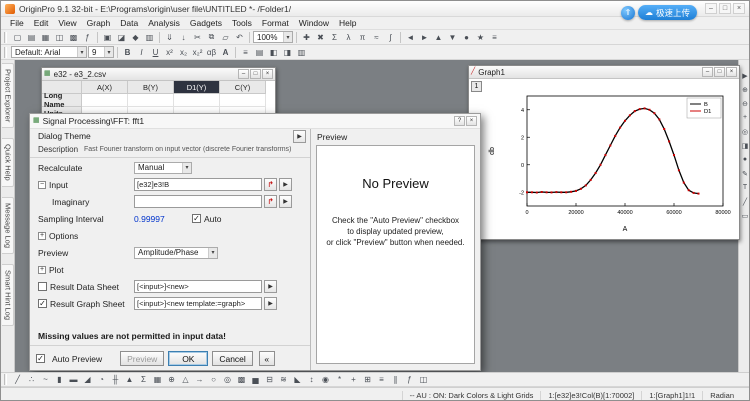  Describe the element at coordinates (73, 37) in the screenshot. I see `new-matrix-icon: ▩` at that location.